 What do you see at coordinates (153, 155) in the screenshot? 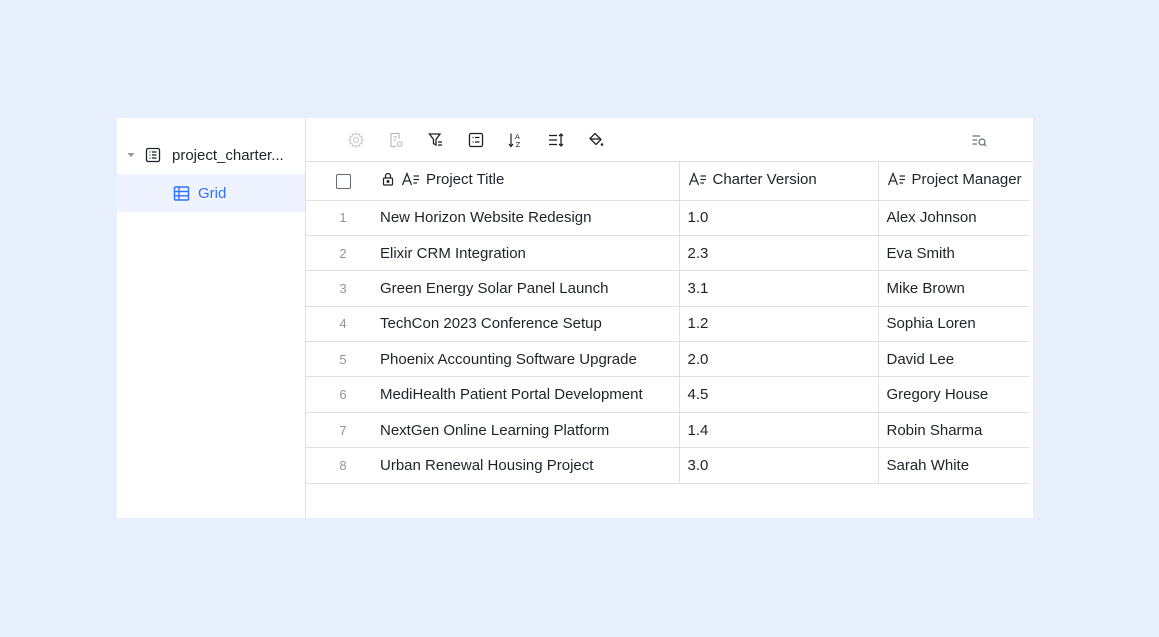
I see `table-icon` at bounding box center [153, 155].